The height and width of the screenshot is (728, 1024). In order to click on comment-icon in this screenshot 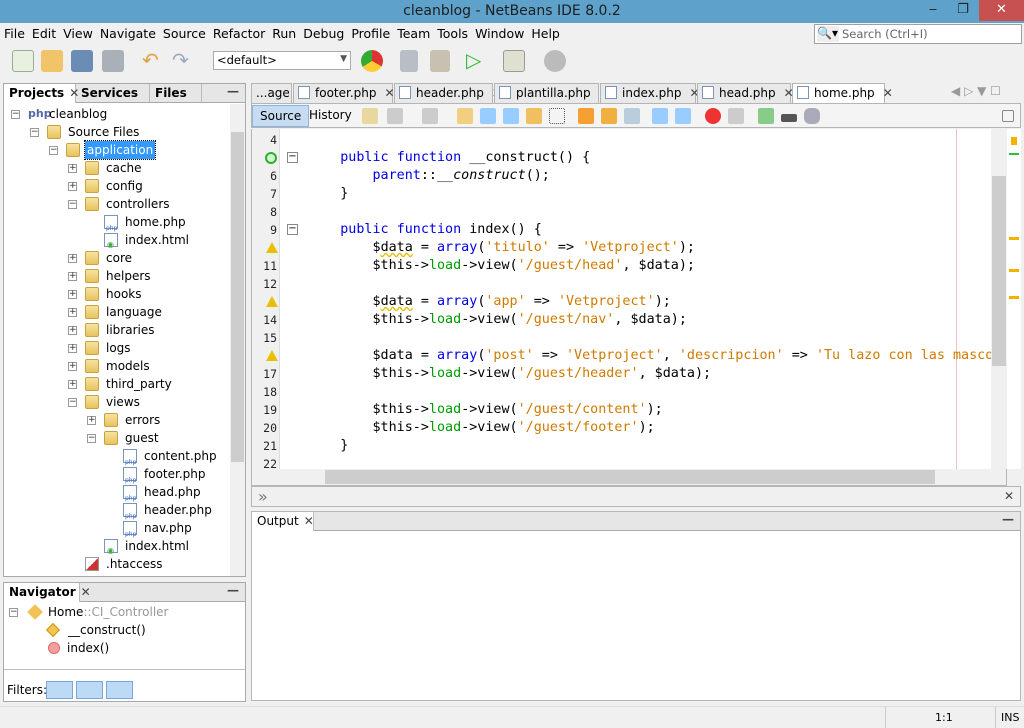, I will do `click(766, 116)`.